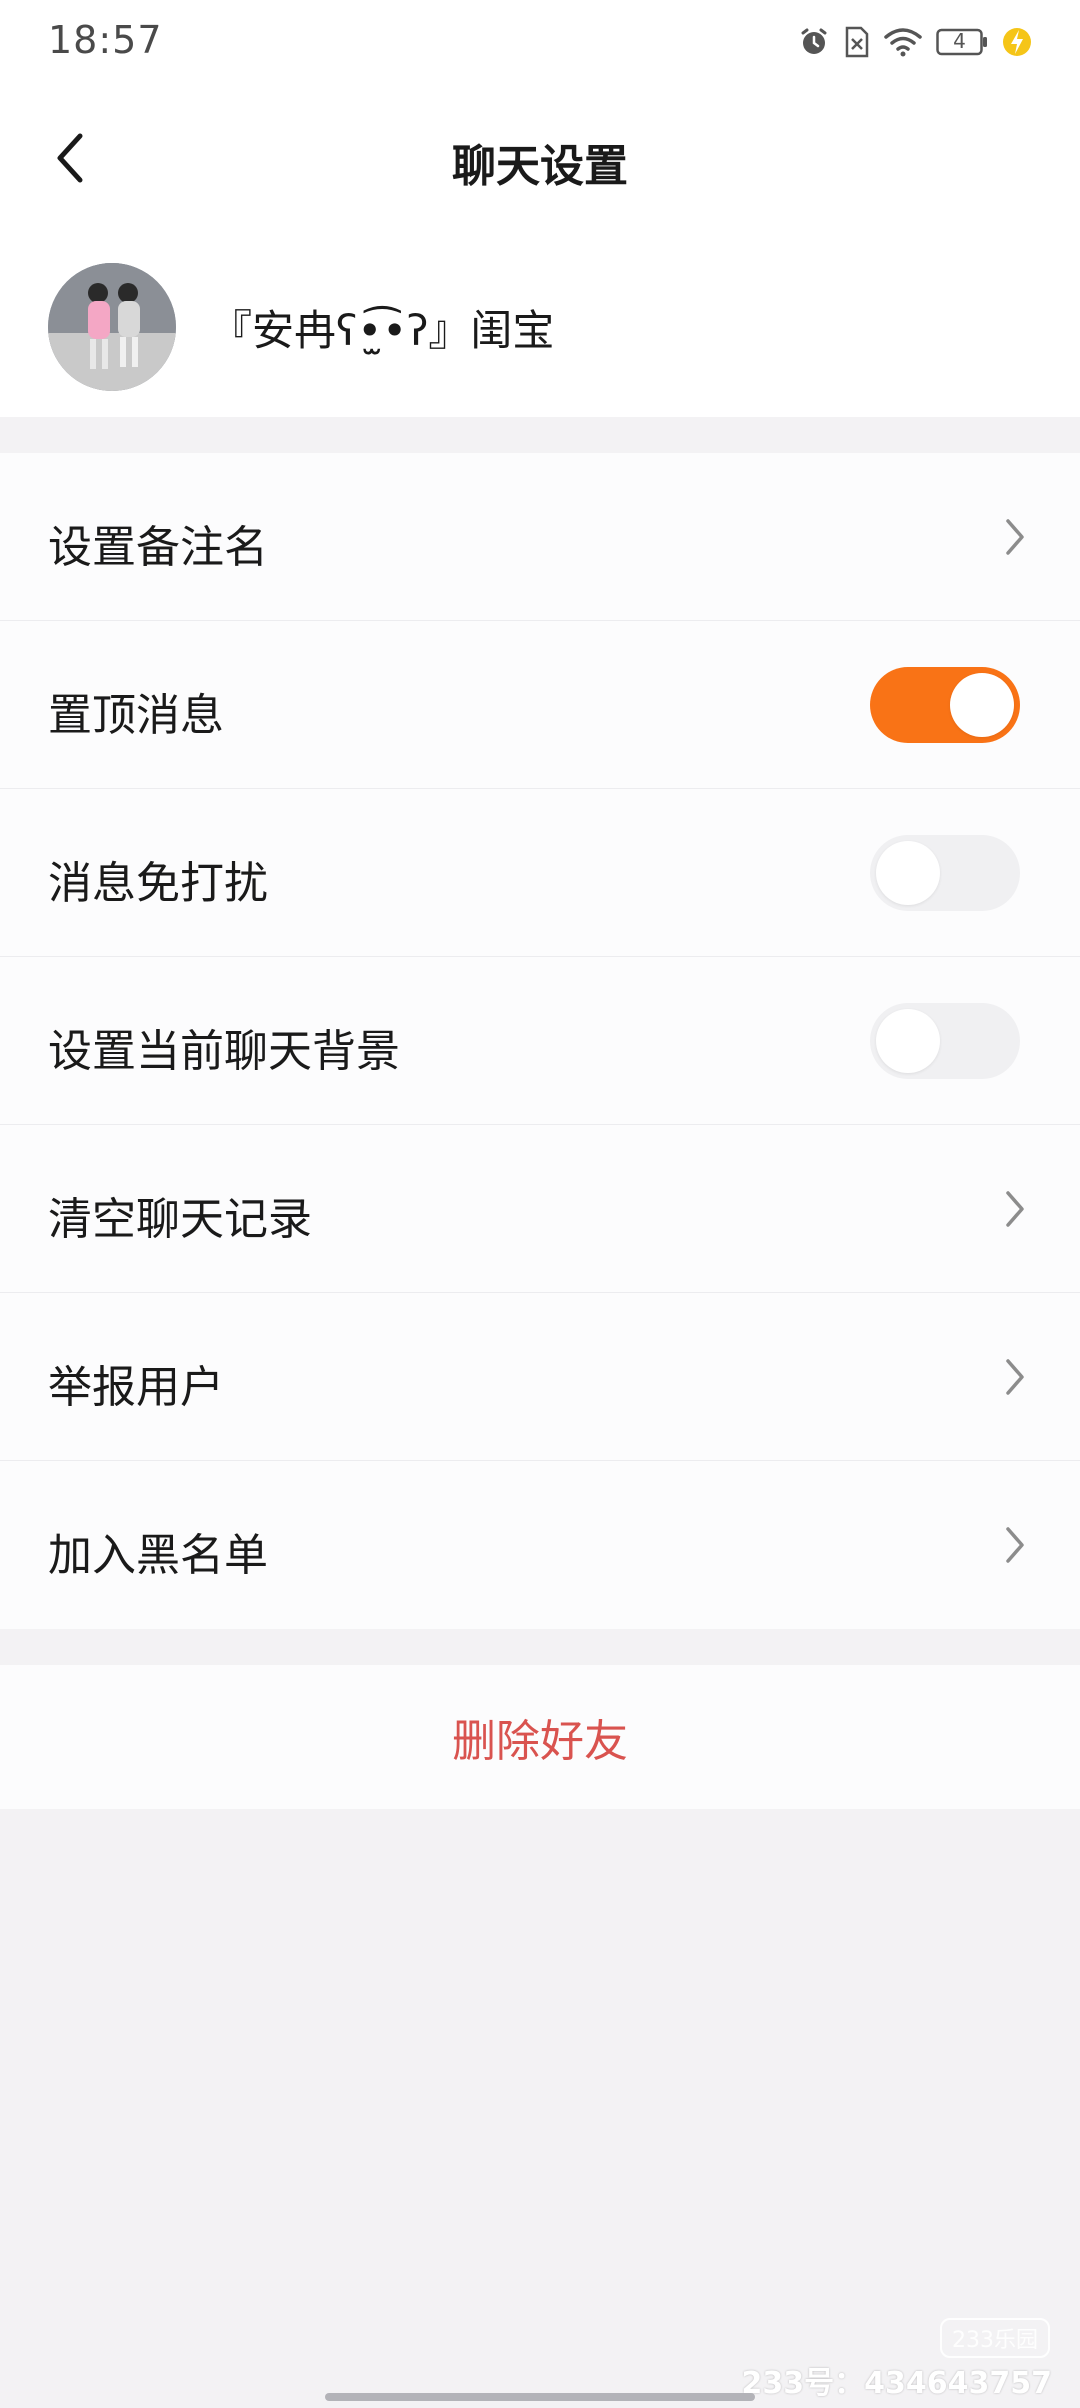 This screenshot has height=2408, width=1080. What do you see at coordinates (540, 1545) in the screenshot?
I see `settings-row-blacklist: 加入黑名单` at bounding box center [540, 1545].